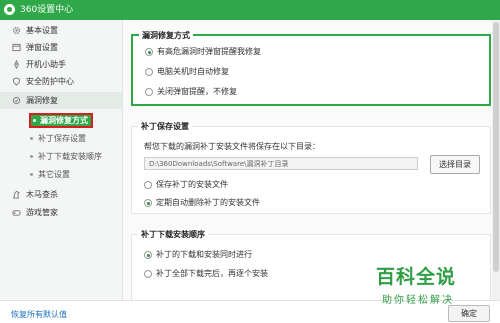 The image size is (500, 323). What do you see at coordinates (250, 10) in the screenshot?
I see `title-bar: 360设置中心` at bounding box center [250, 10].